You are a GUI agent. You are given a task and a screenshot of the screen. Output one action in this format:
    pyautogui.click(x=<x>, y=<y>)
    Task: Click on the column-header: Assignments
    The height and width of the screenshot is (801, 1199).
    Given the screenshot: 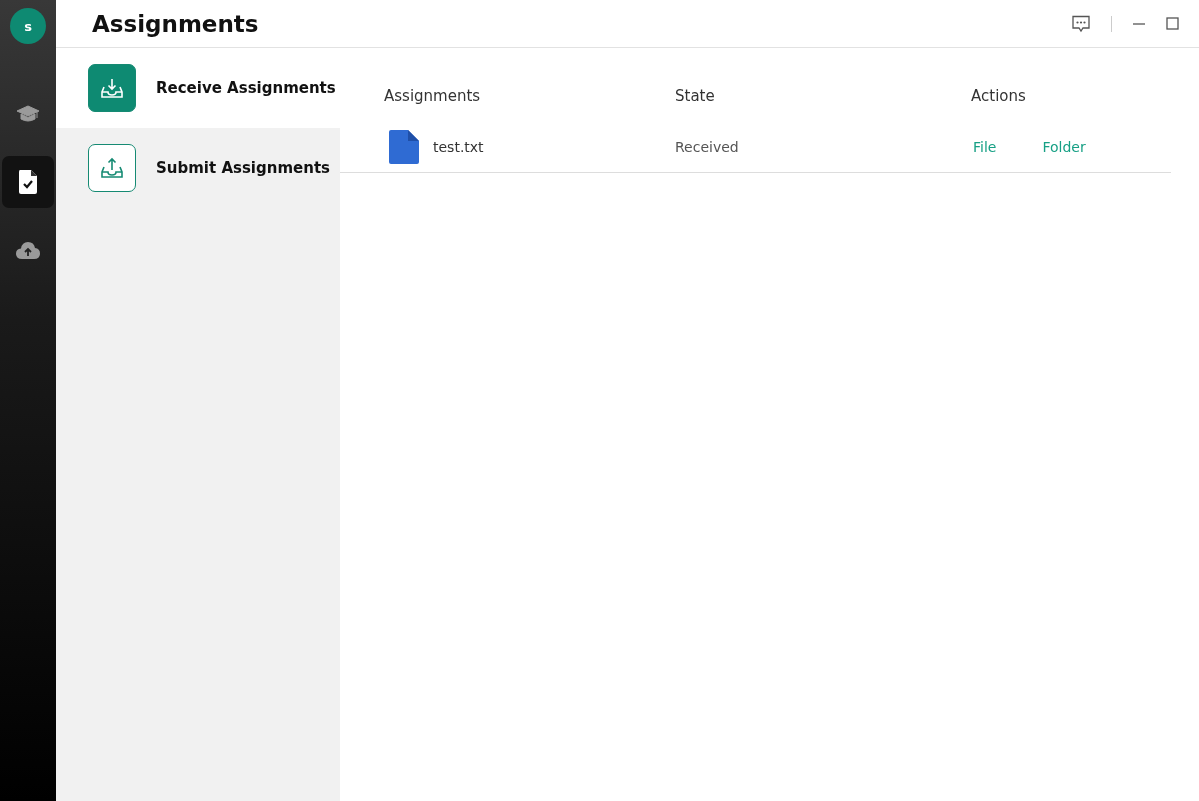 What is the action you would take?
    pyautogui.click(x=432, y=96)
    